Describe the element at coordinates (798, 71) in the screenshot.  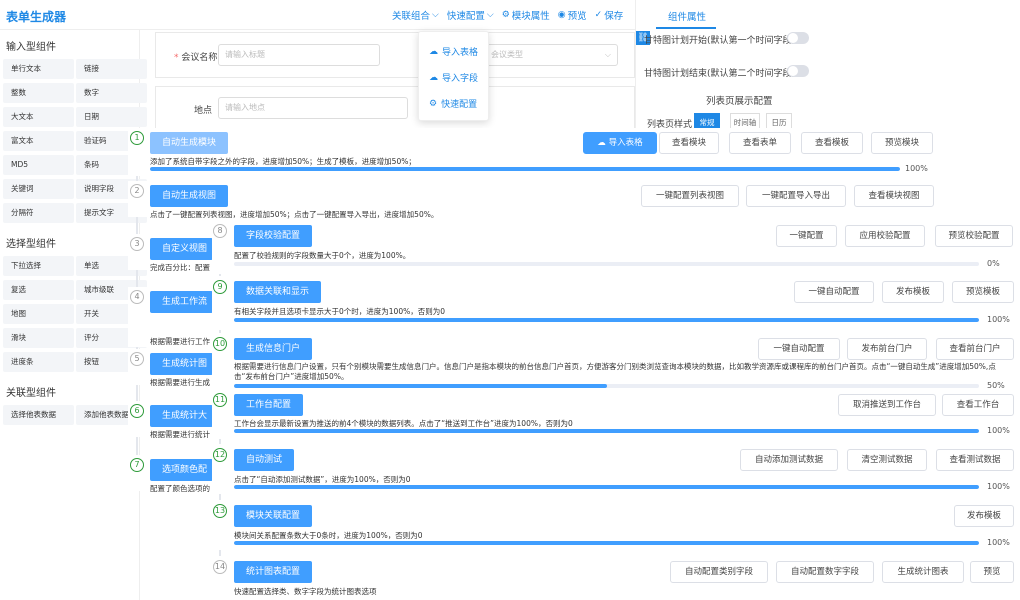
I see `gantt-end-switch` at that location.